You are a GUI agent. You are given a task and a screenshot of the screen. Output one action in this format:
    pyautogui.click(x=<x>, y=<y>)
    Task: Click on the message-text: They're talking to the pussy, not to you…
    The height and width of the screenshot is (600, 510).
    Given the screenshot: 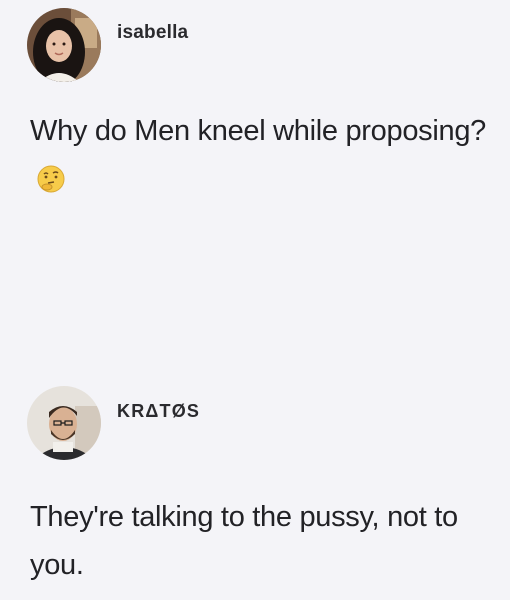 What is the action you would take?
    pyautogui.click(x=244, y=541)
    